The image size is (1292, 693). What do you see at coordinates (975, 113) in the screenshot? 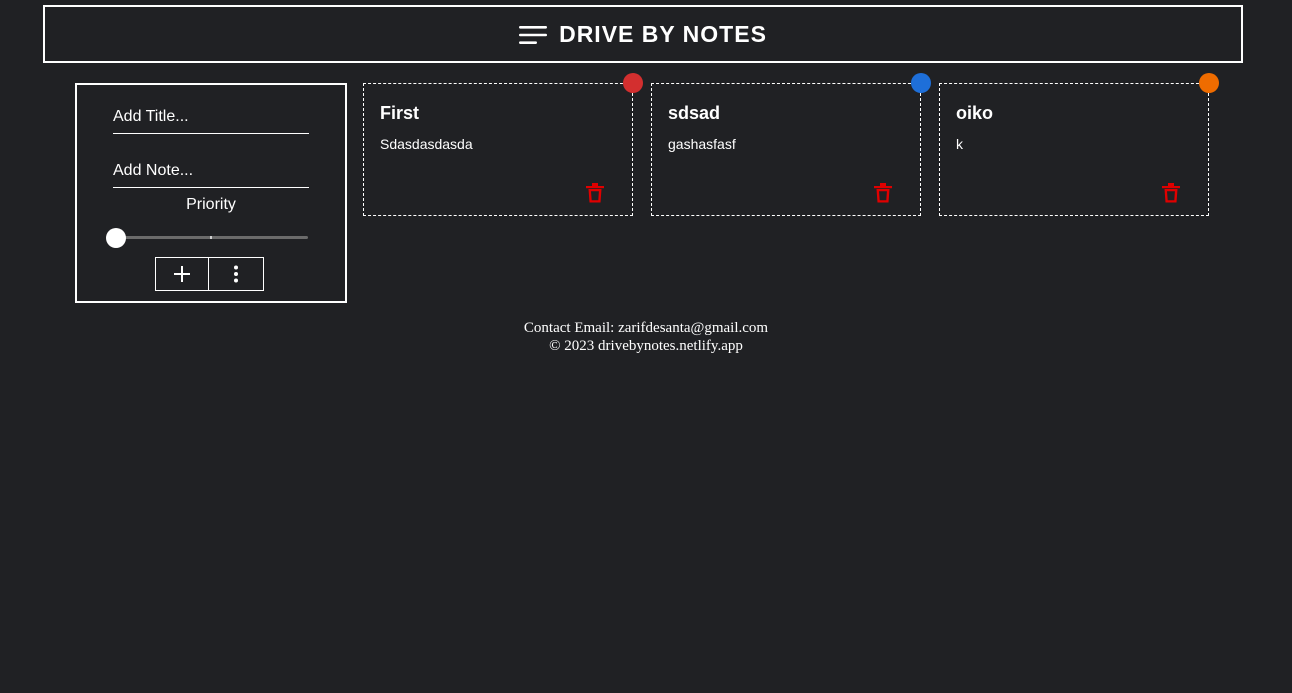
I see `note-title: oiko` at bounding box center [975, 113].